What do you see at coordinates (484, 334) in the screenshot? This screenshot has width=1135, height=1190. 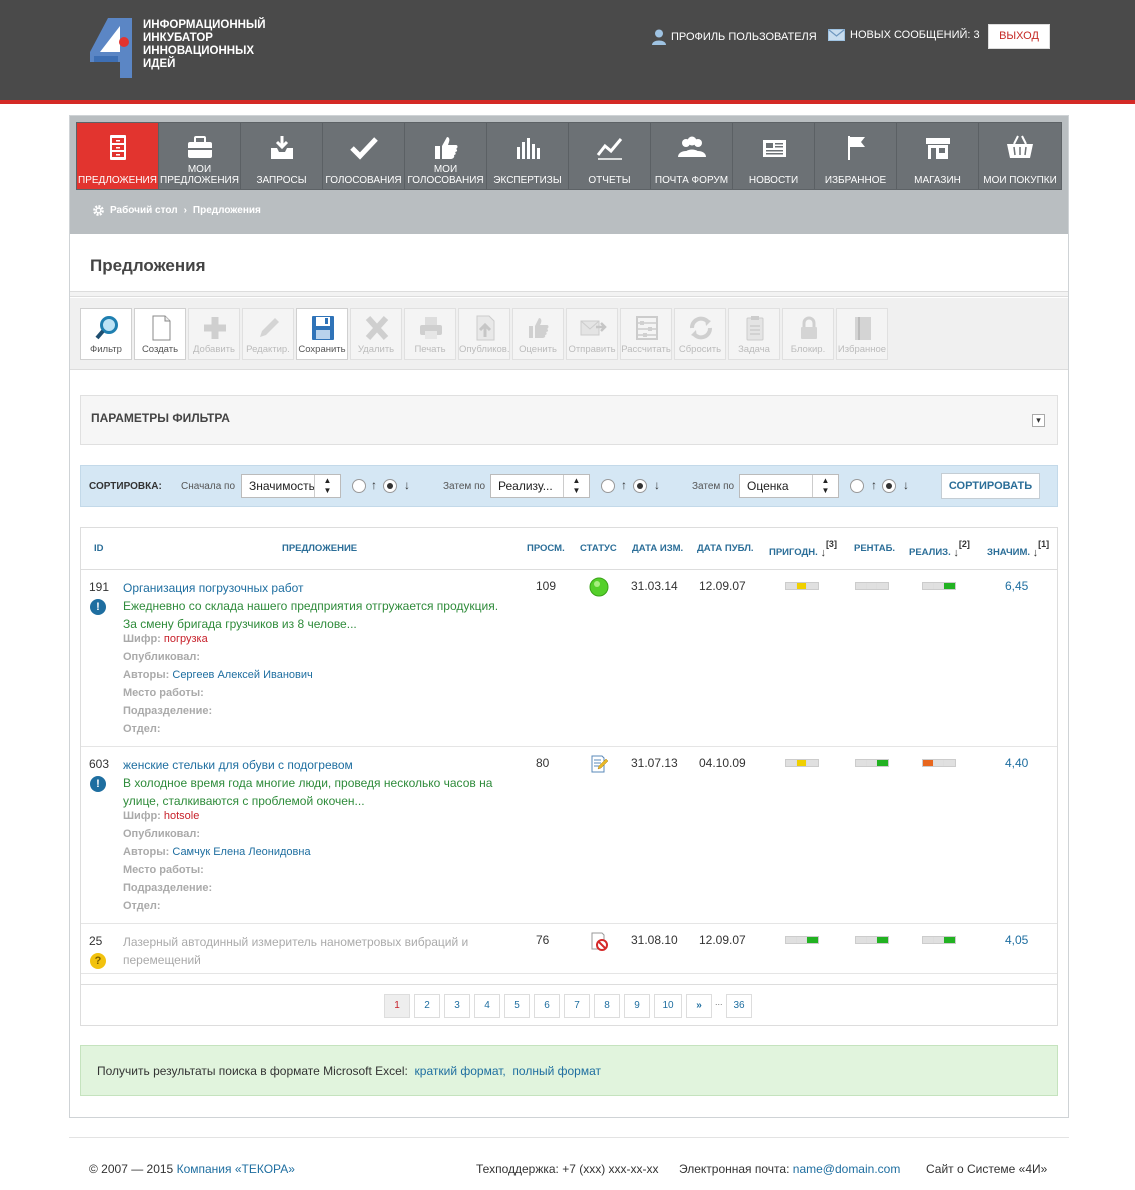 I see `publish-button: Опубликов.` at bounding box center [484, 334].